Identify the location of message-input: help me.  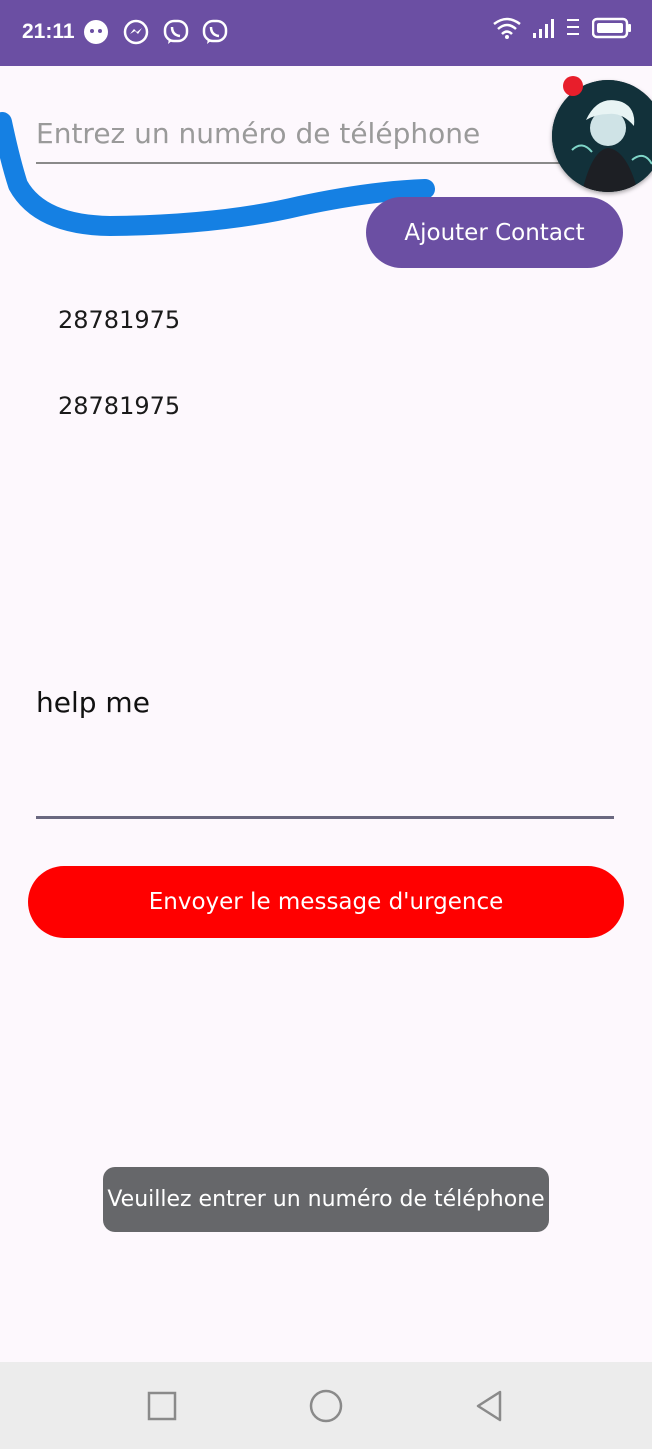
(325, 752).